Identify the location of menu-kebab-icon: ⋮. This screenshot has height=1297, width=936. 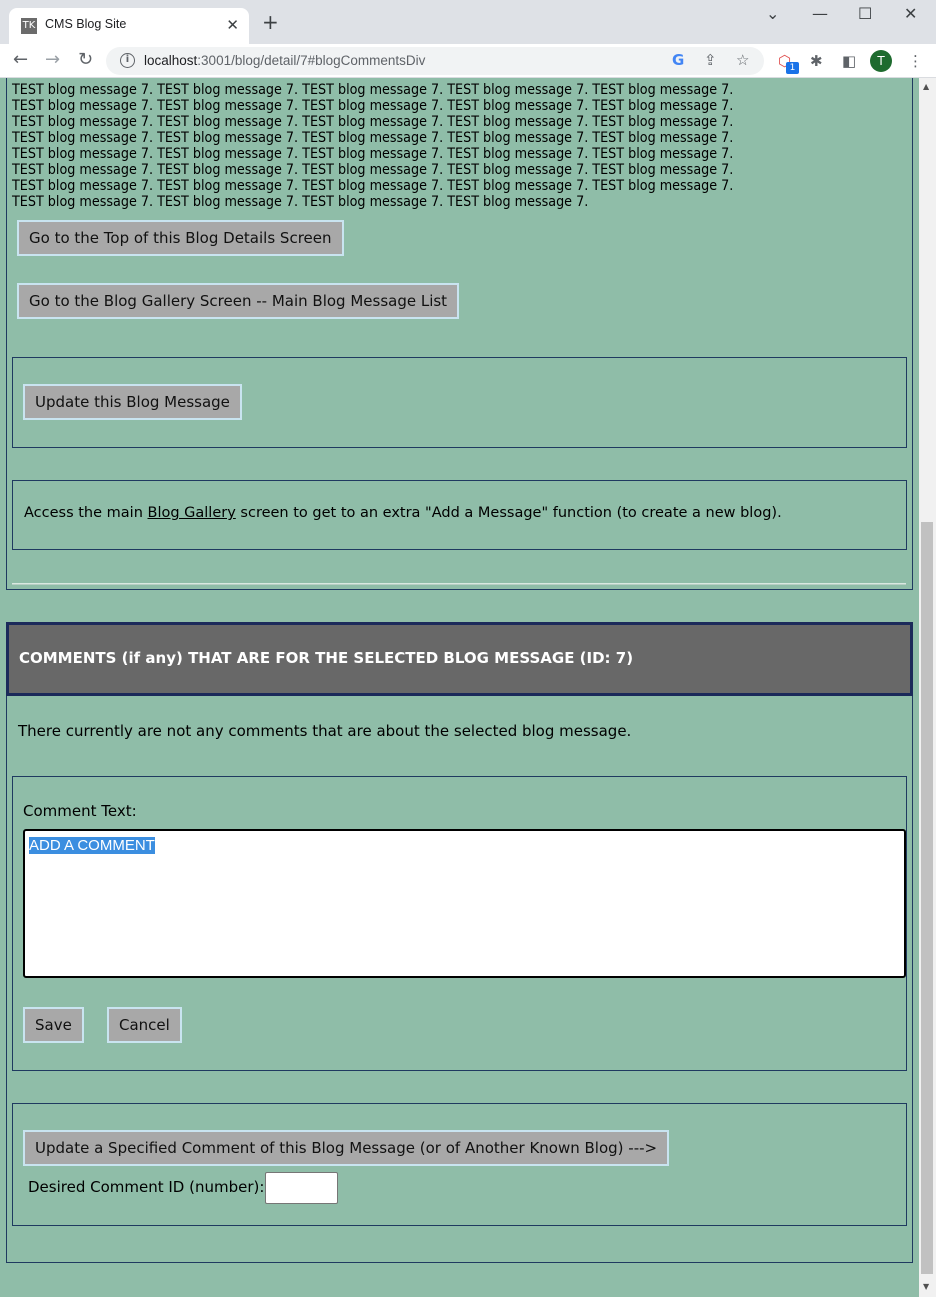
(915, 61).